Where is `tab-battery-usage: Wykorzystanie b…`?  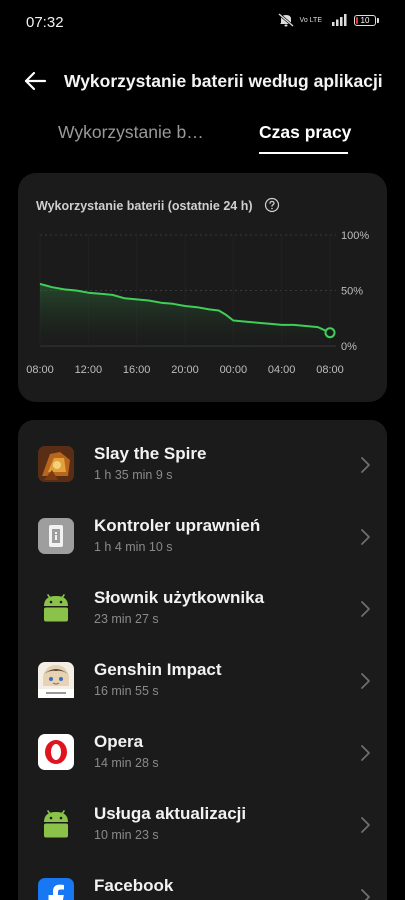 tab-battery-usage: Wykorzystanie b… is located at coordinates (131, 132).